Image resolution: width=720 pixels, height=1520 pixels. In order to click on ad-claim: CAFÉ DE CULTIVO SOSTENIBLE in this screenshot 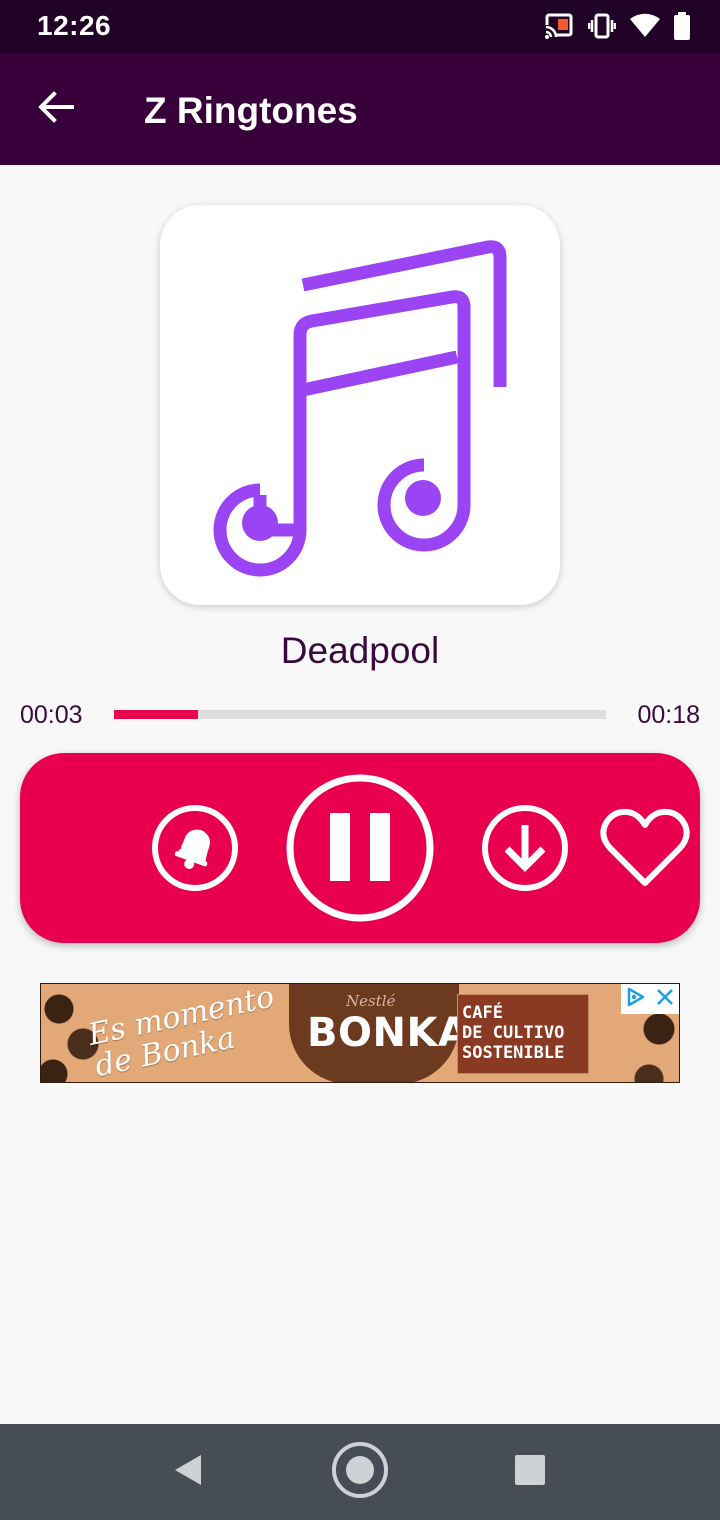, I will do `click(523, 1034)`.